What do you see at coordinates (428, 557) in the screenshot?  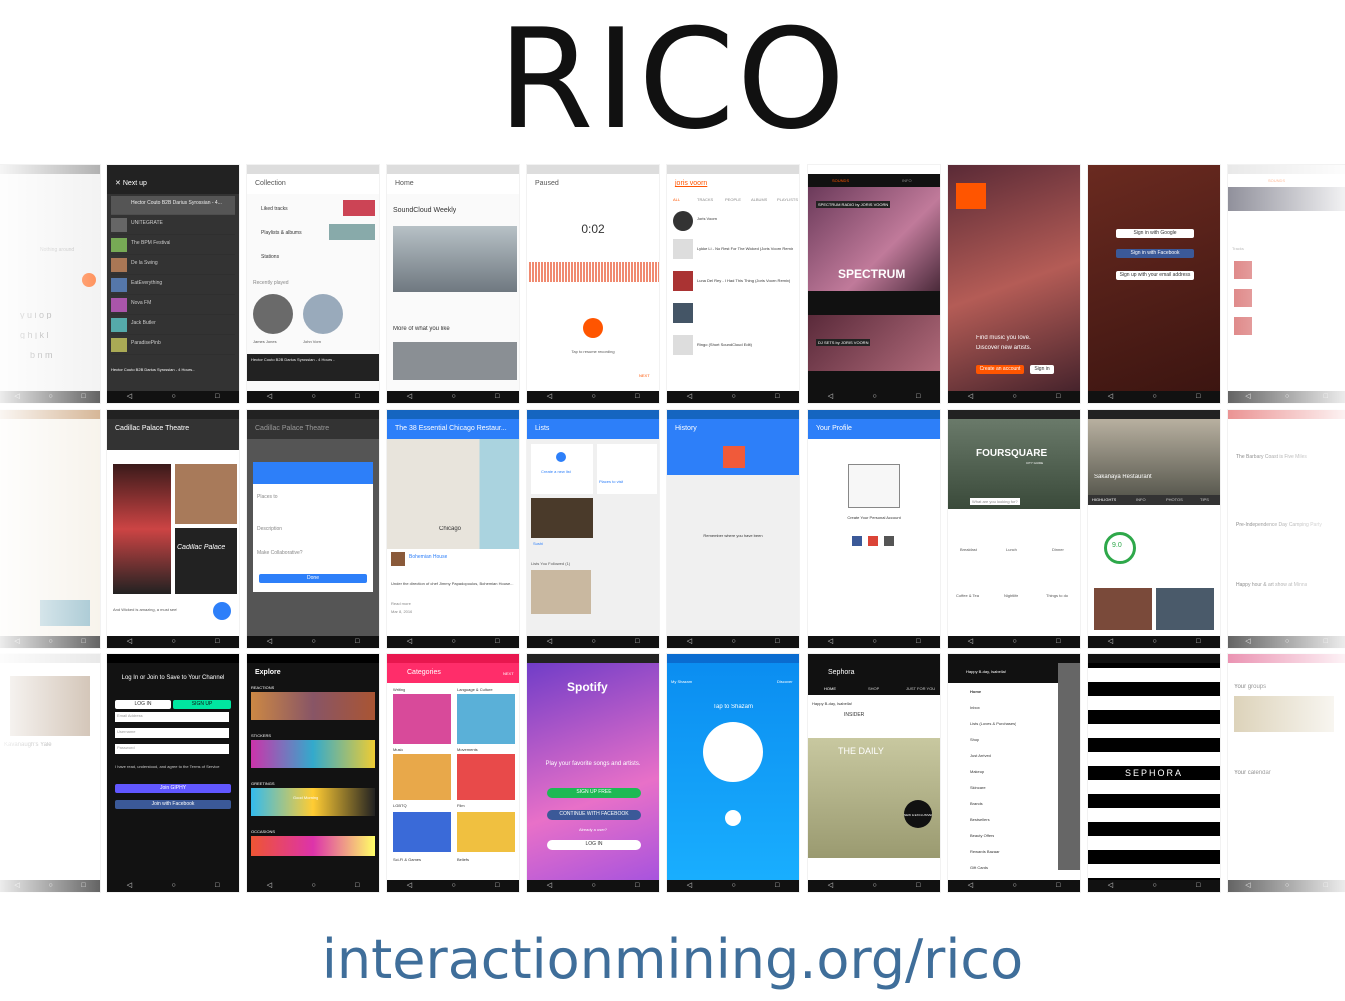 I see `place-name: Bohemian House` at bounding box center [428, 557].